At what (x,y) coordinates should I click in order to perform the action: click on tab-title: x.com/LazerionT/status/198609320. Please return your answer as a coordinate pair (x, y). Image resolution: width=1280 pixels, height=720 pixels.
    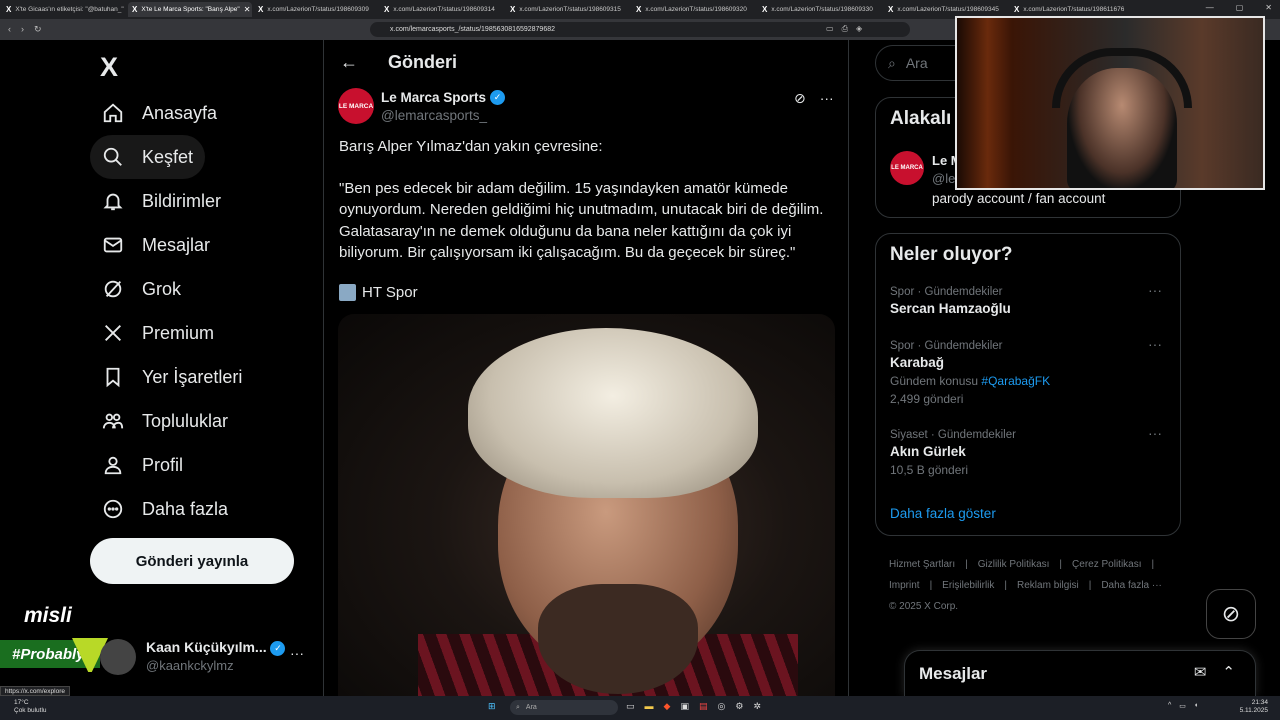
    Looking at the image, I should click on (696, 9).